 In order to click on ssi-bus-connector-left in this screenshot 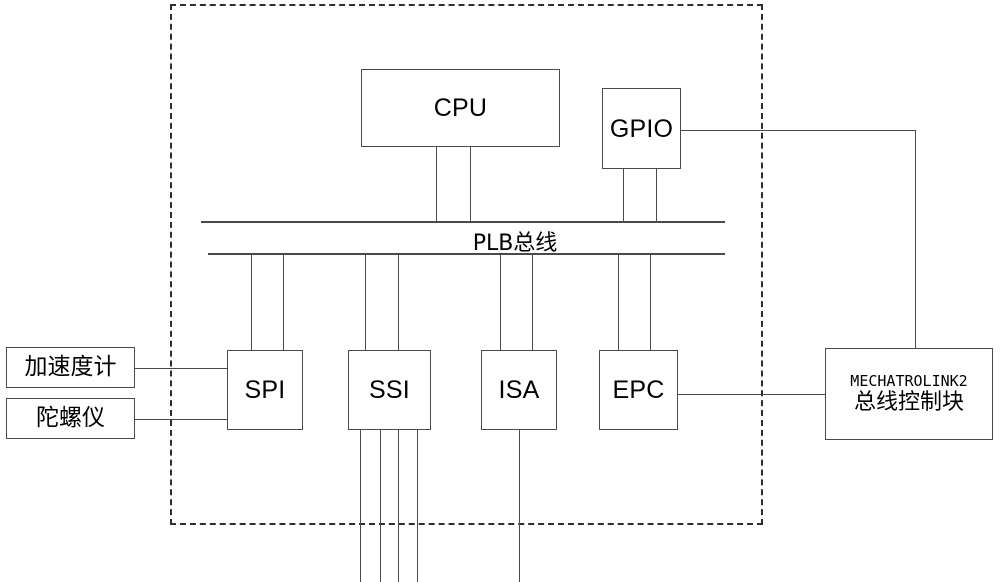, I will do `click(365, 301)`.